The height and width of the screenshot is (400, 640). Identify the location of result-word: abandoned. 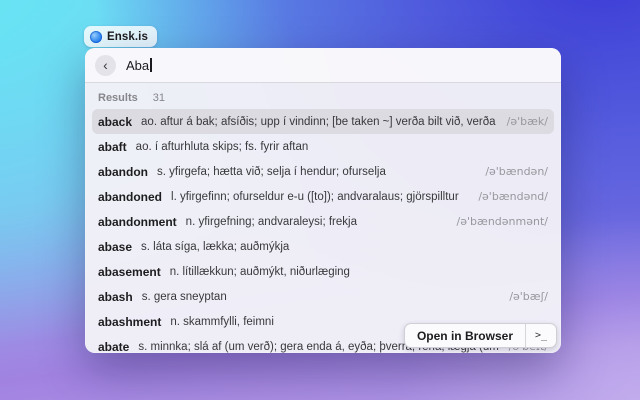
(130, 196).